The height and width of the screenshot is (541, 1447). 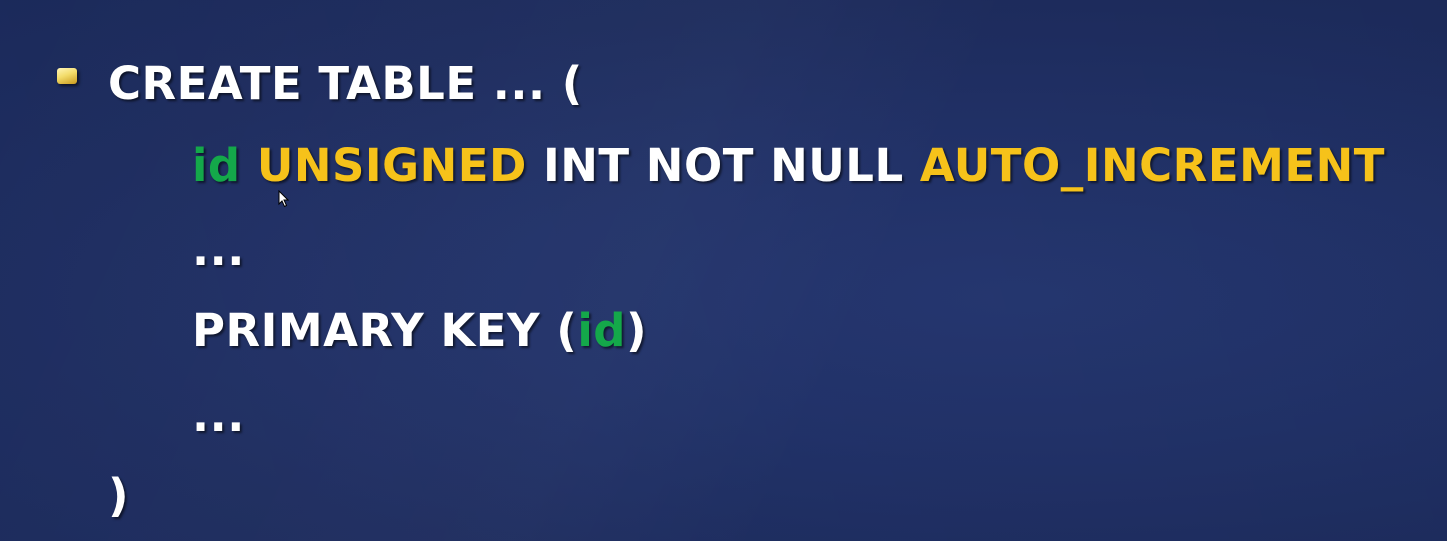 I want to click on closing-paren-text: ), so click(x=119, y=495).